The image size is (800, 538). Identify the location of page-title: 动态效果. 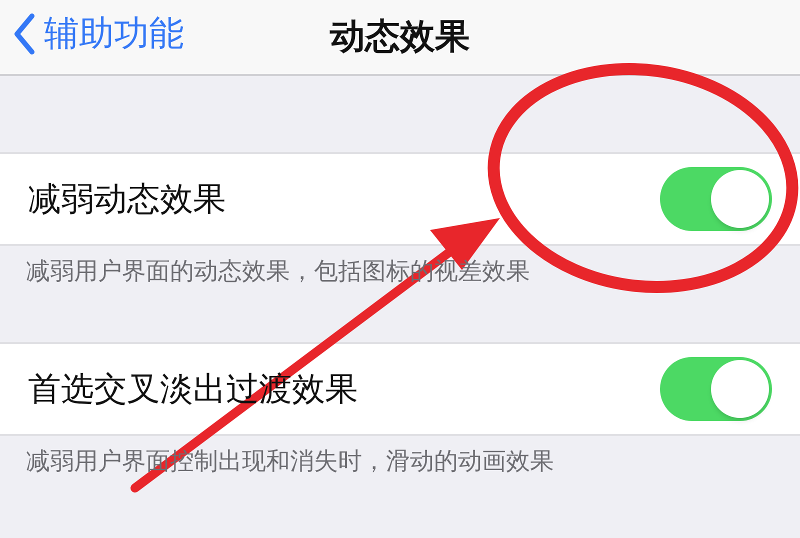
(400, 37).